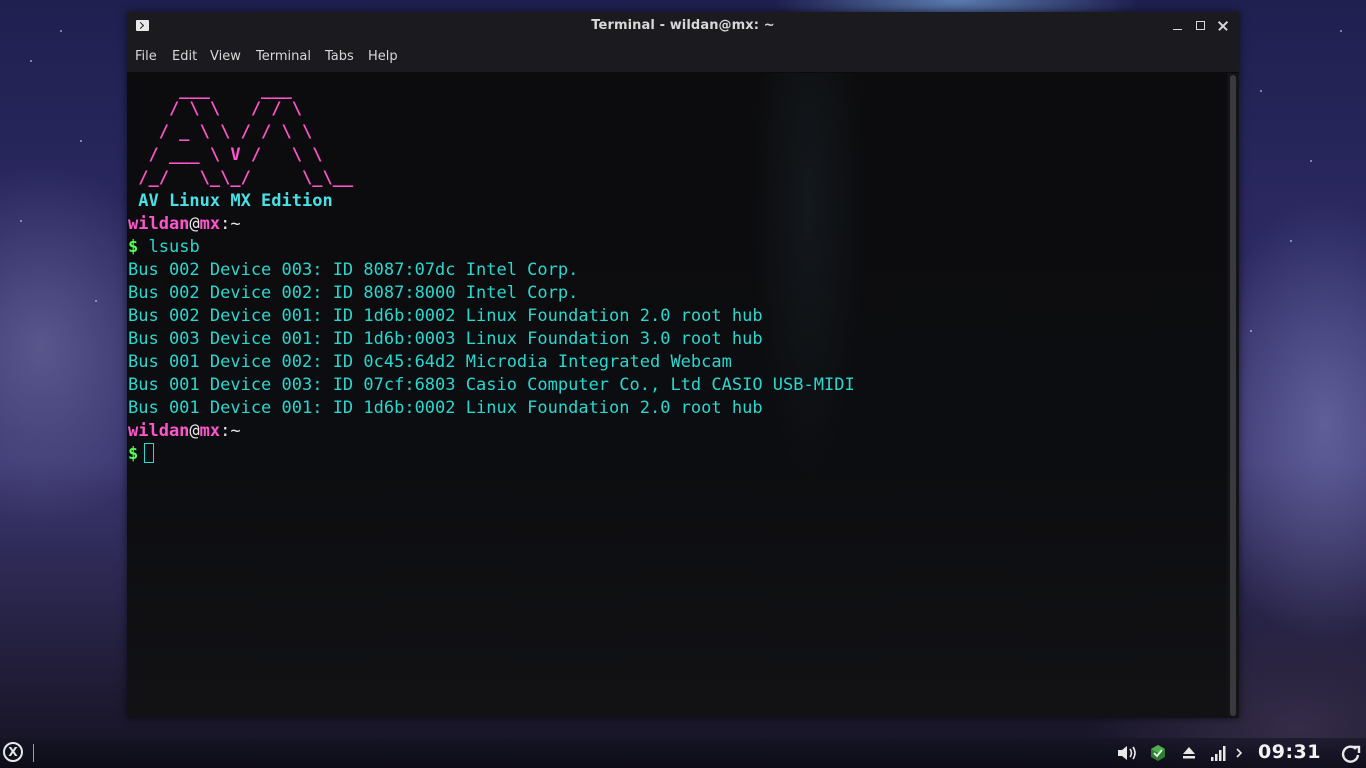  What do you see at coordinates (1219, 755) in the screenshot?
I see `network-signal-icon` at bounding box center [1219, 755].